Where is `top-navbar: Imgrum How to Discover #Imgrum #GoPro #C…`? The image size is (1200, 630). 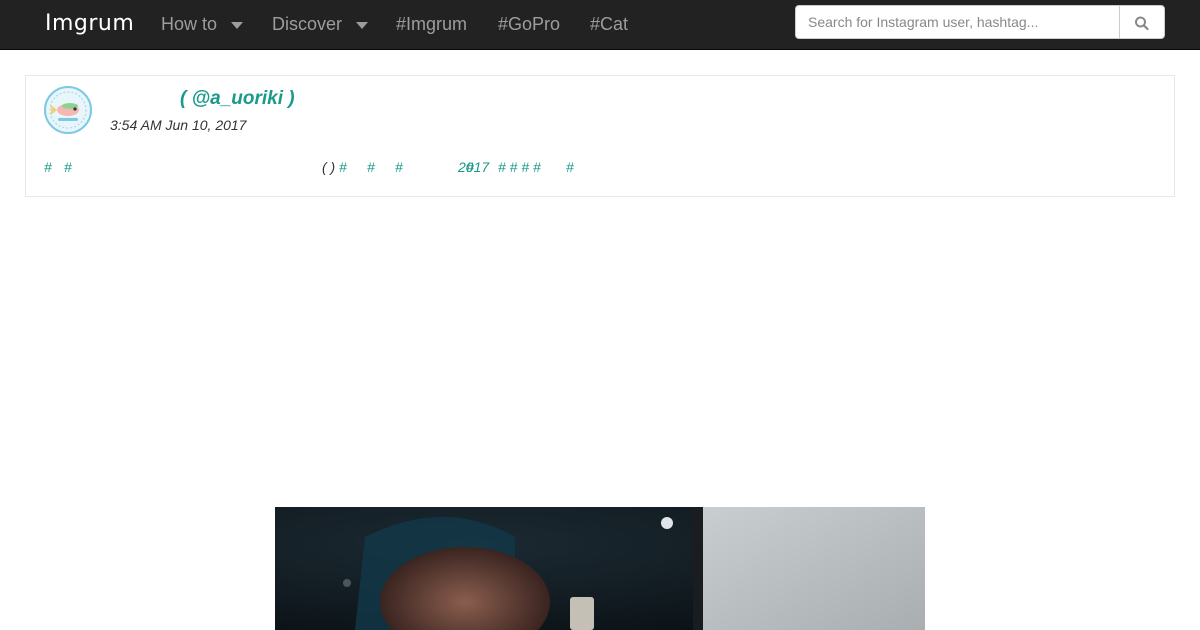 top-navbar: Imgrum How to Discover #Imgrum #GoPro #C… is located at coordinates (600, 25).